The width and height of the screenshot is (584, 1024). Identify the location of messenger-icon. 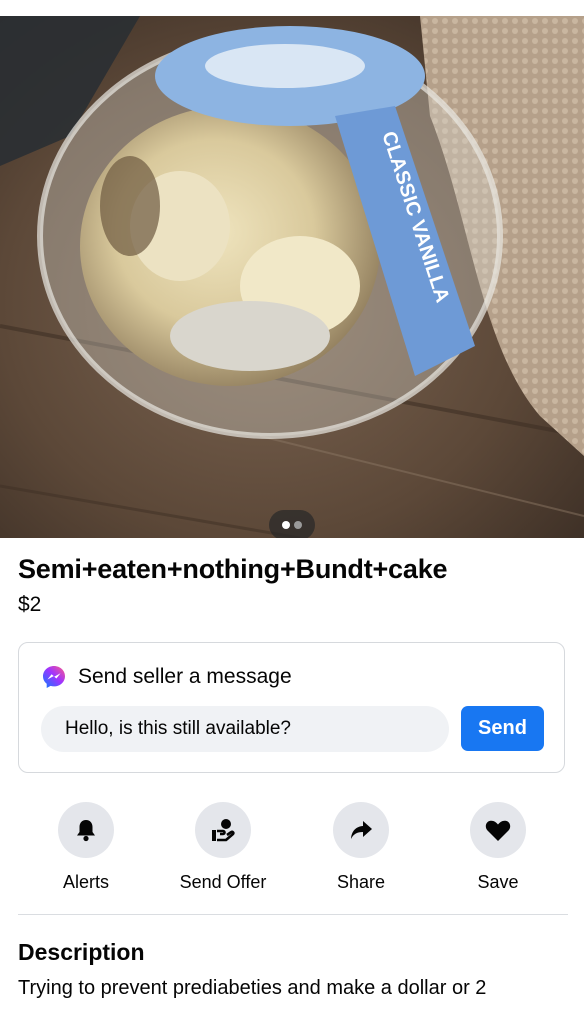
(54, 677).